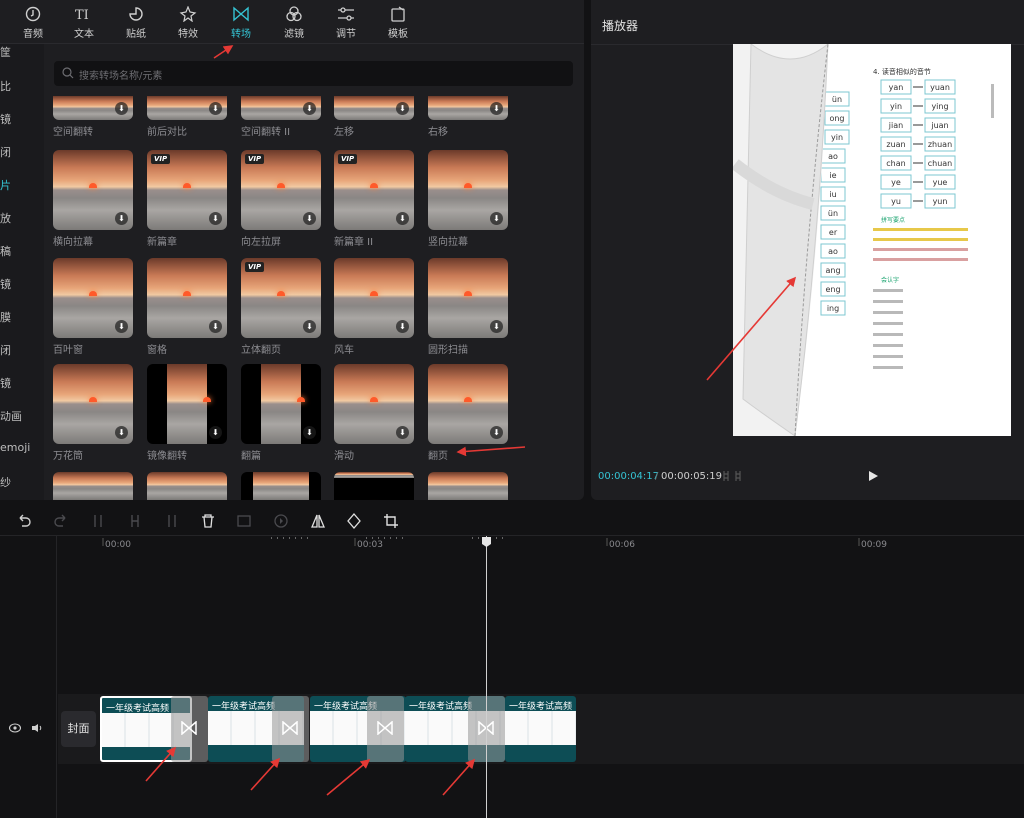  Describe the element at coordinates (281, 117) in the screenshot. I see `transition-card: ⬇ 空间翻转 II` at that location.